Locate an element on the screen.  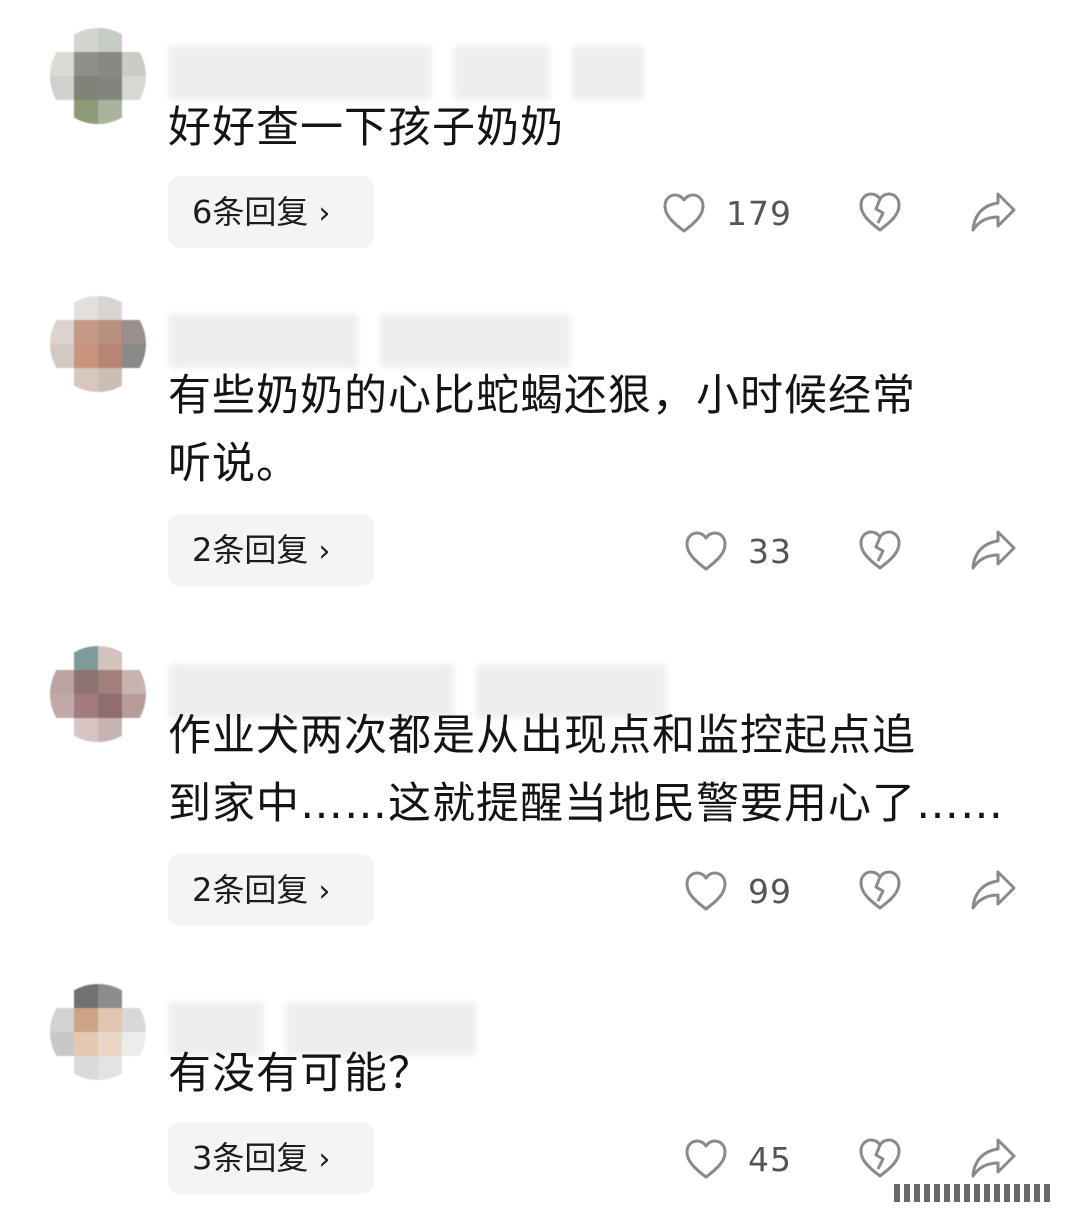
comment-text-line: 作业犬两次都是从出现点和监控起点追 is located at coordinates (542, 736).